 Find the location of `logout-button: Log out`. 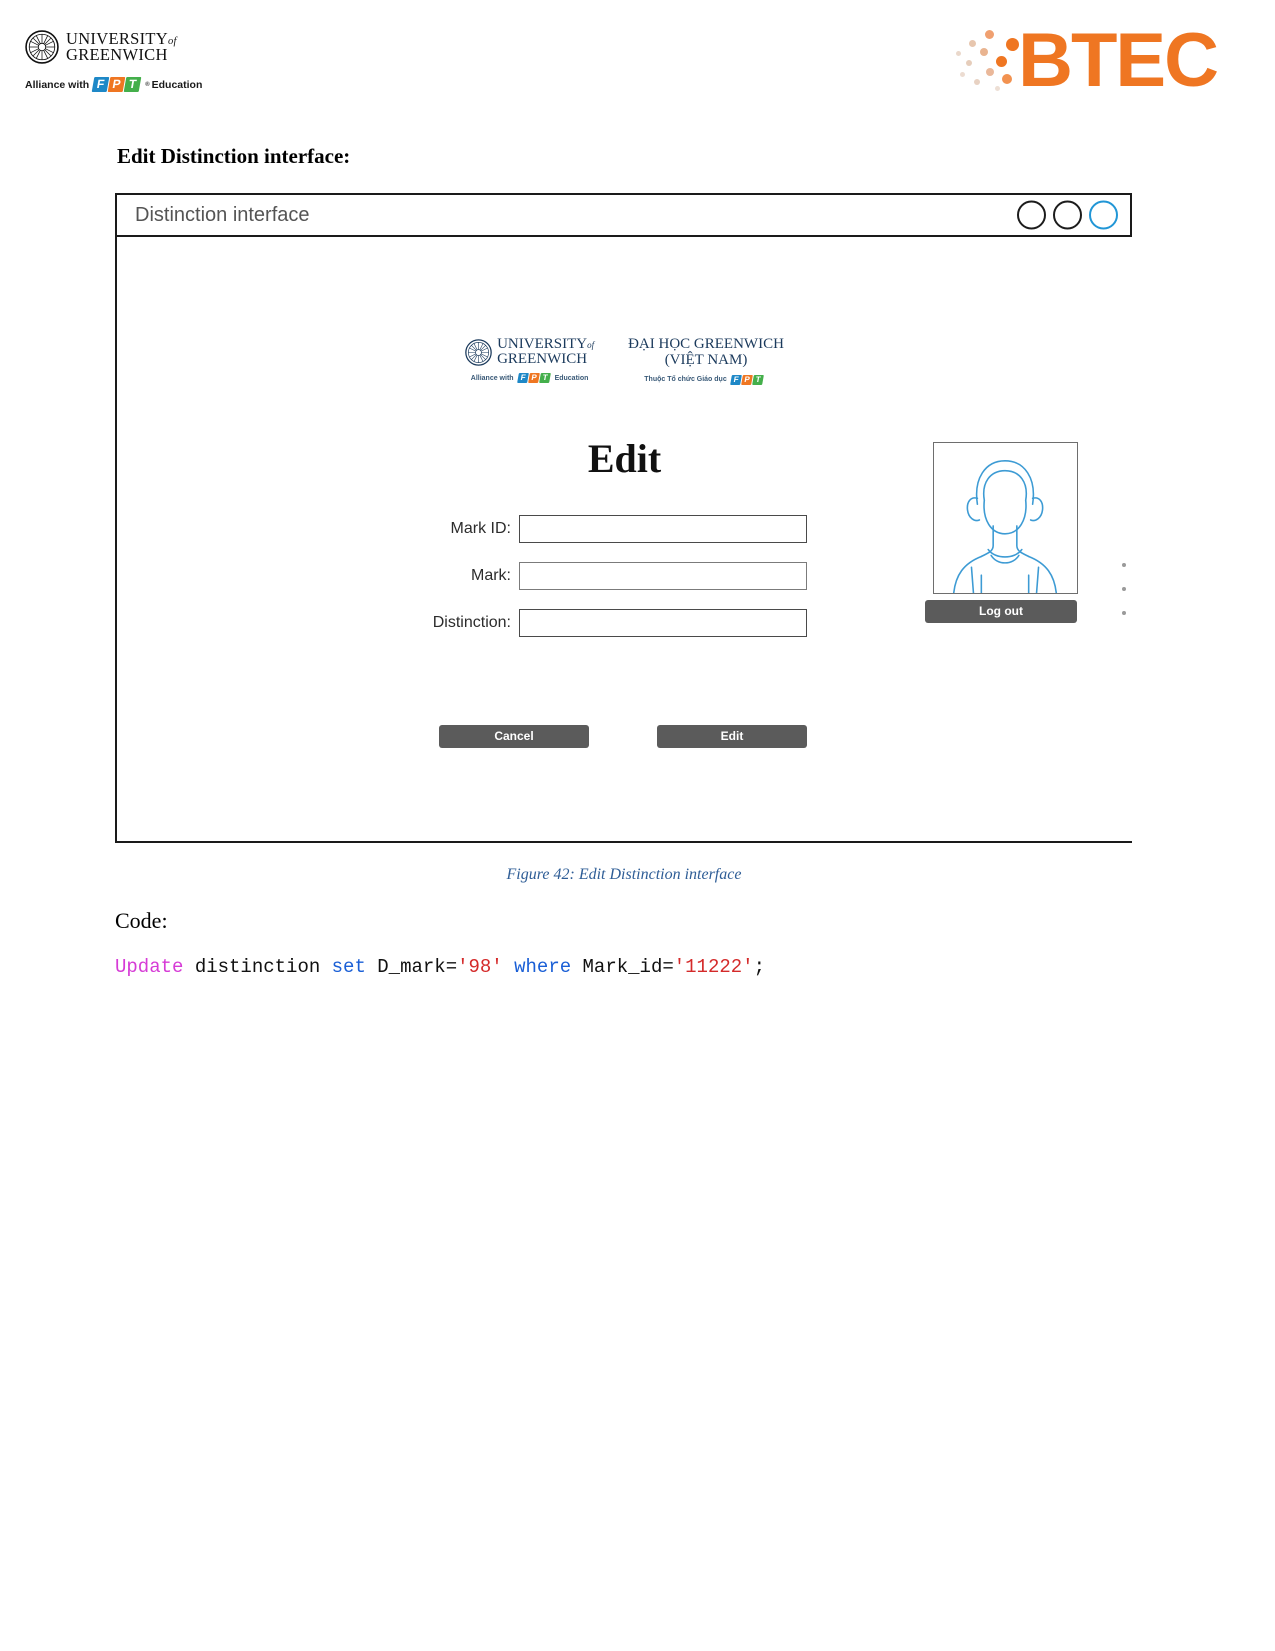

logout-button: Log out is located at coordinates (1001, 611).